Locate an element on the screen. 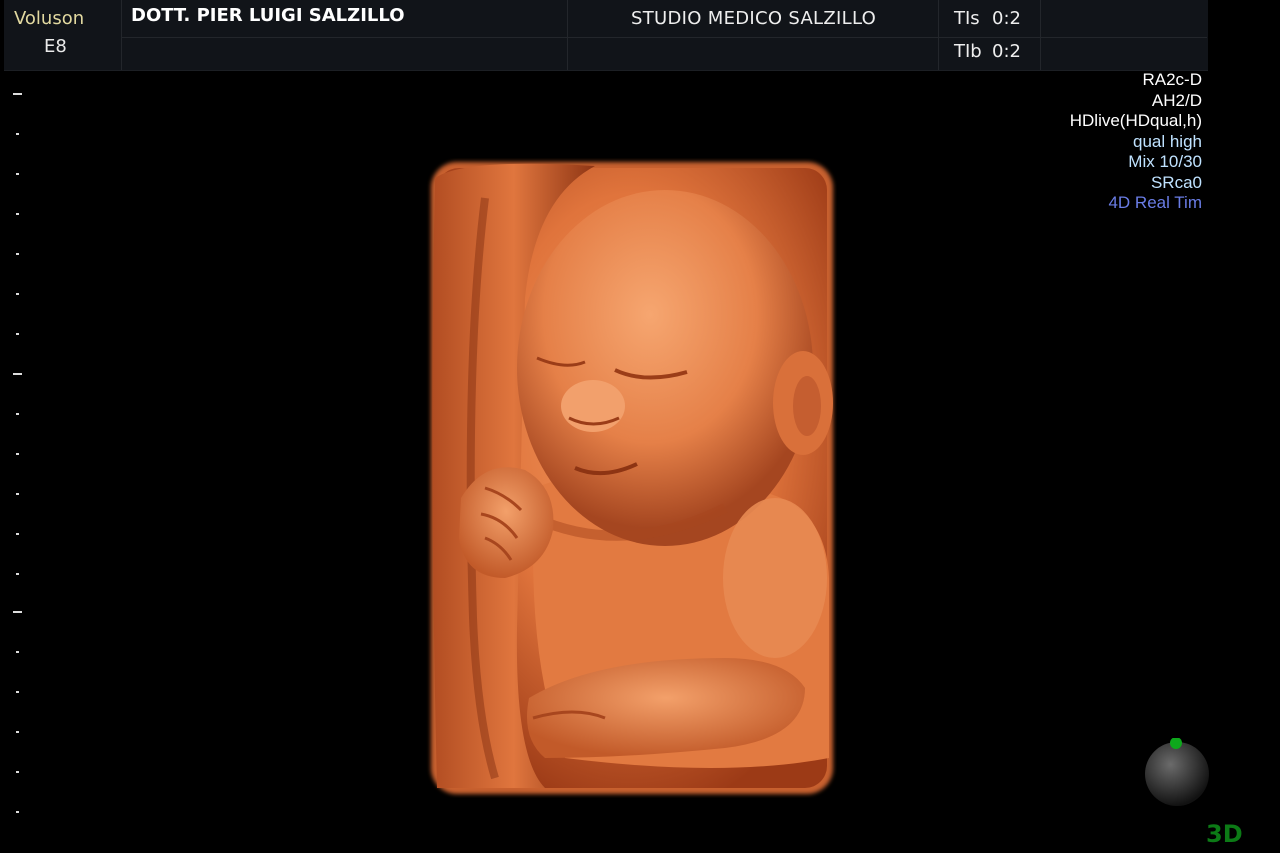  tis-readout: TIs 0:2 is located at coordinates (987, 18).